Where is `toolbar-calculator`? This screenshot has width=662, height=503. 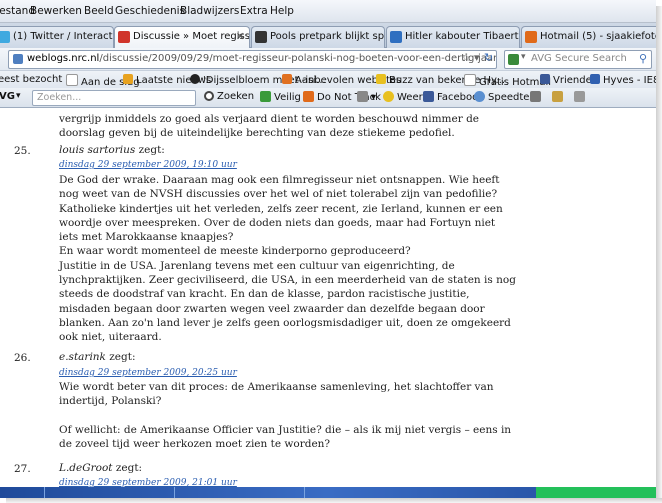
toolbar-calculator is located at coordinates (537, 97).